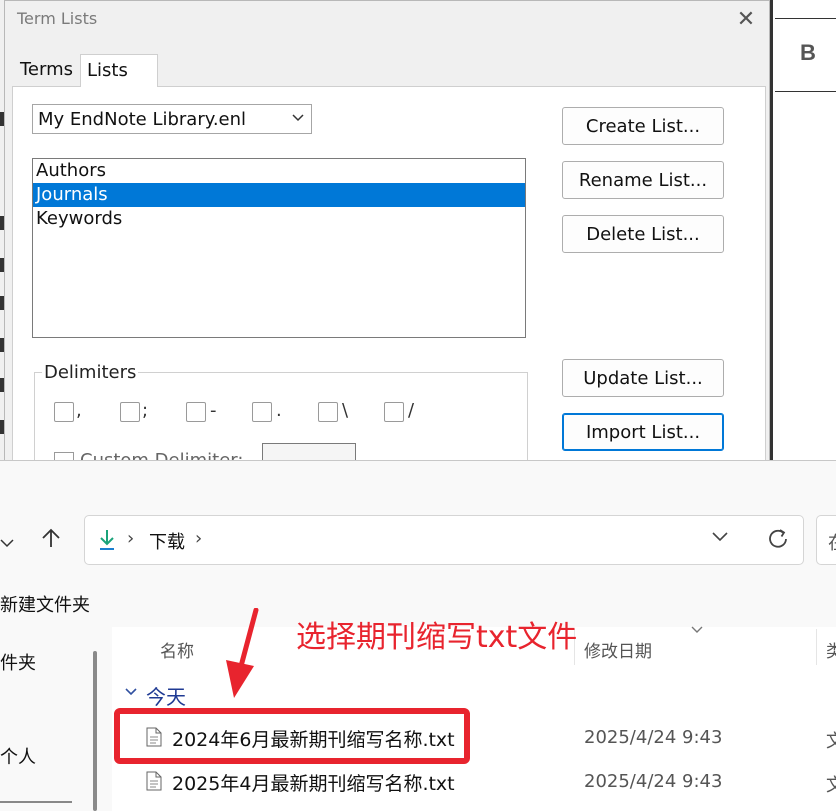  I want to click on refresh-icon, so click(778, 542).